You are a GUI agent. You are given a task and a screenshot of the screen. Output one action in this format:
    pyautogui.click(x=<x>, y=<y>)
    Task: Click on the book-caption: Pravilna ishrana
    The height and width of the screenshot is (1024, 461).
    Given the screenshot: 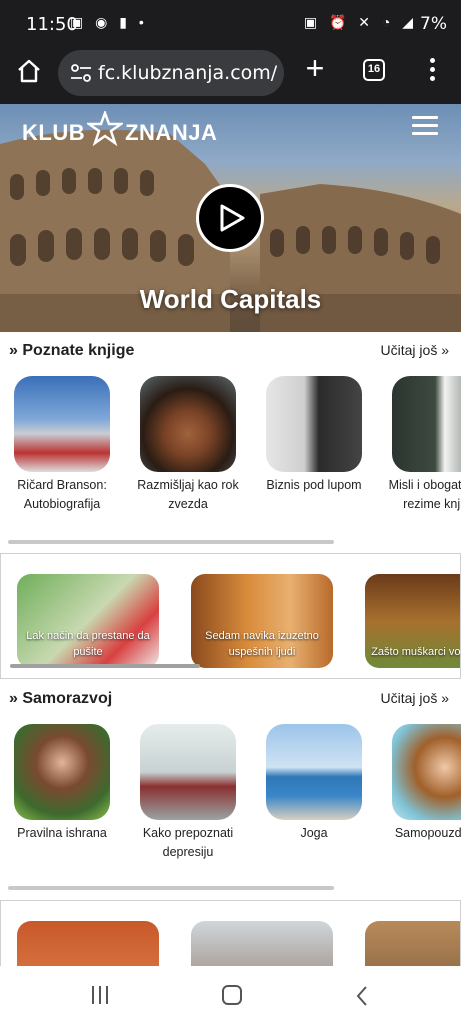 What is the action you would take?
    pyautogui.click(x=62, y=833)
    